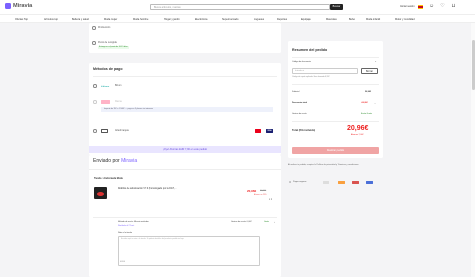 This screenshot has width=475, height=277. Describe the element at coordinates (259, 19) in the screenshot. I see `nav-item: Juguetes` at that location.